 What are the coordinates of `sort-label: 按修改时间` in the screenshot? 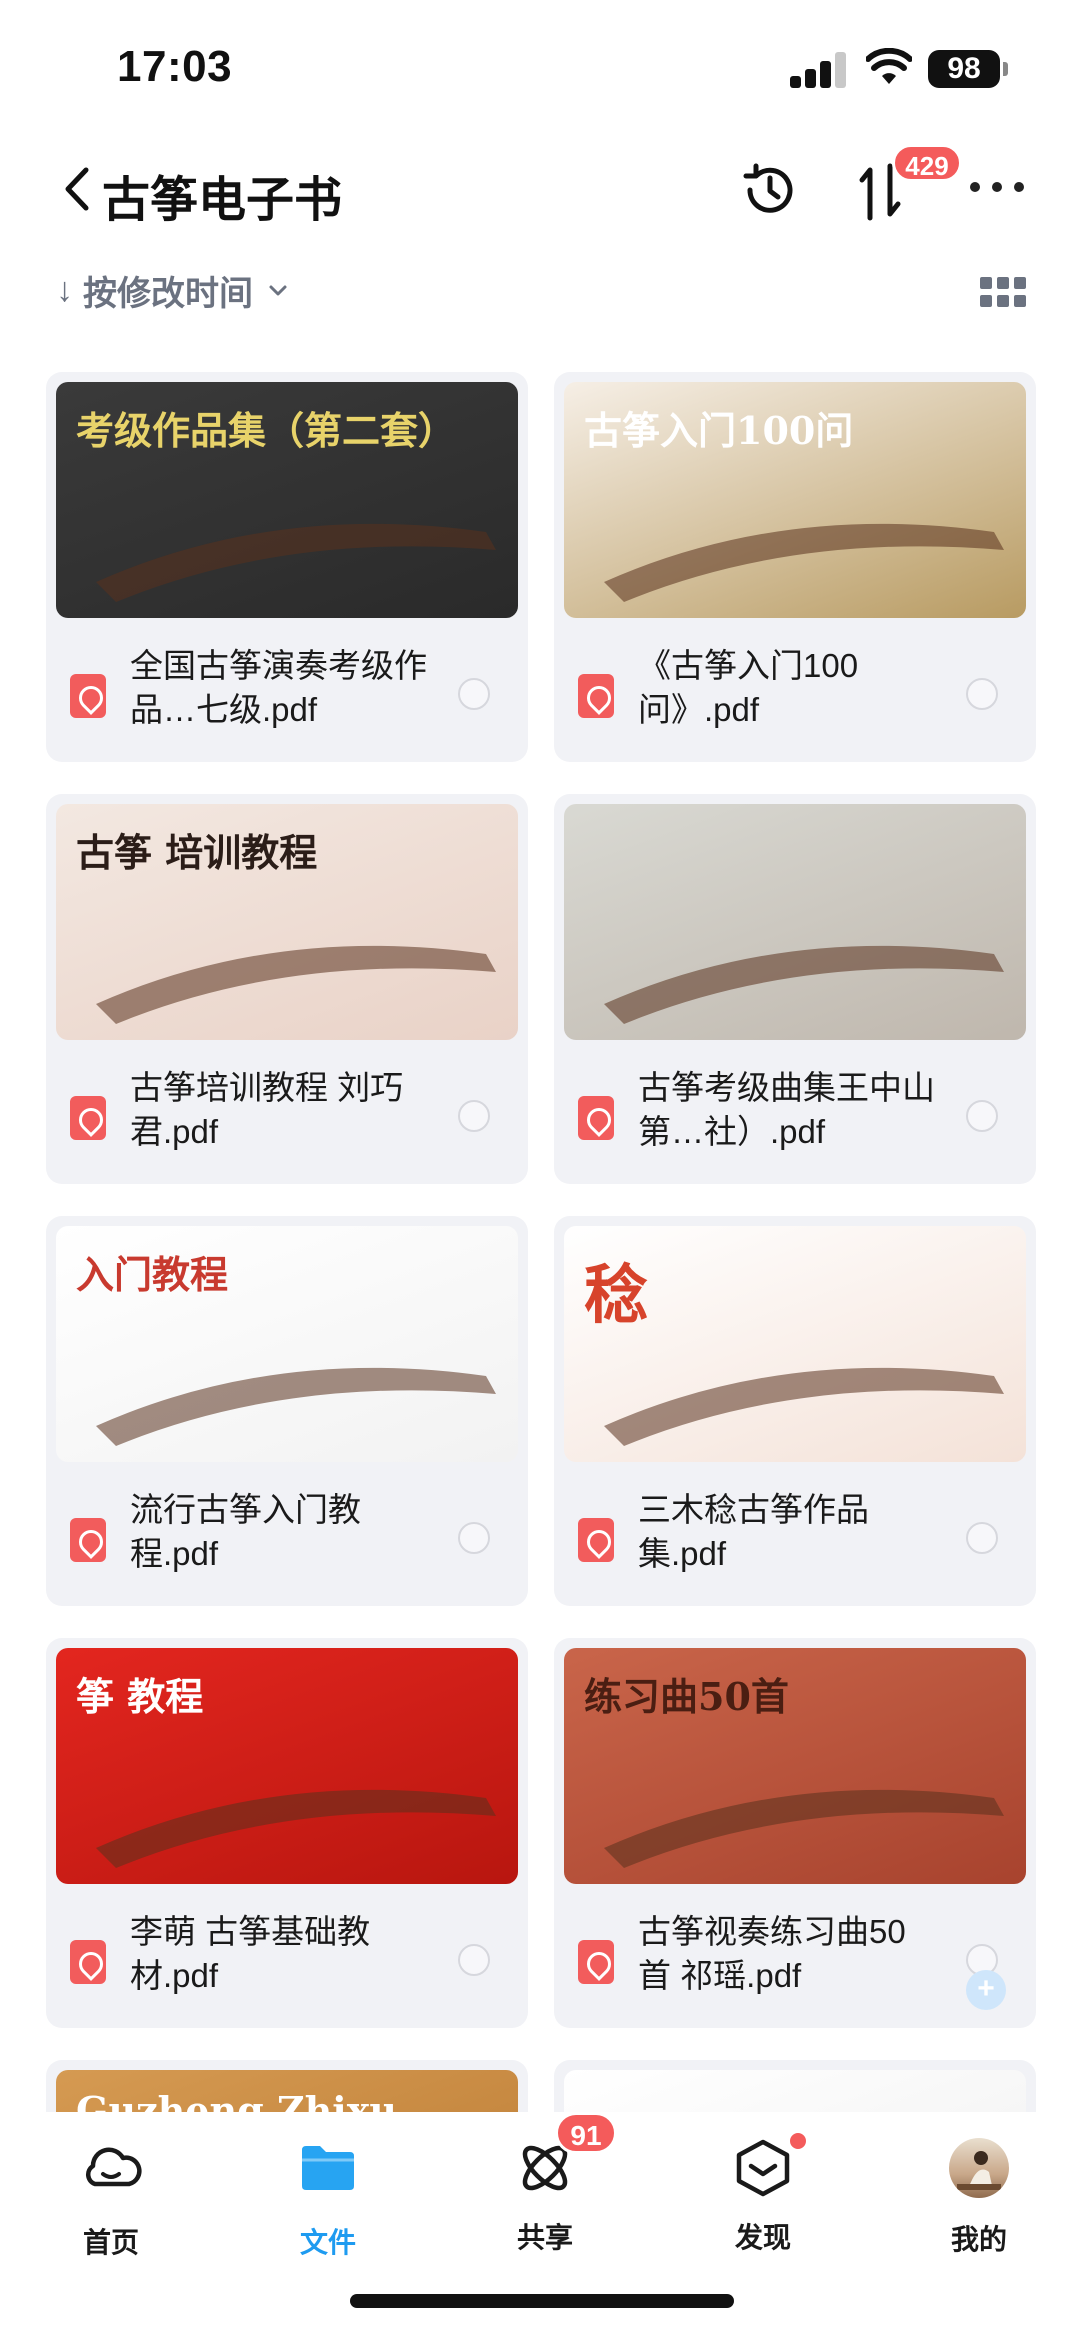 It's located at (168, 293).